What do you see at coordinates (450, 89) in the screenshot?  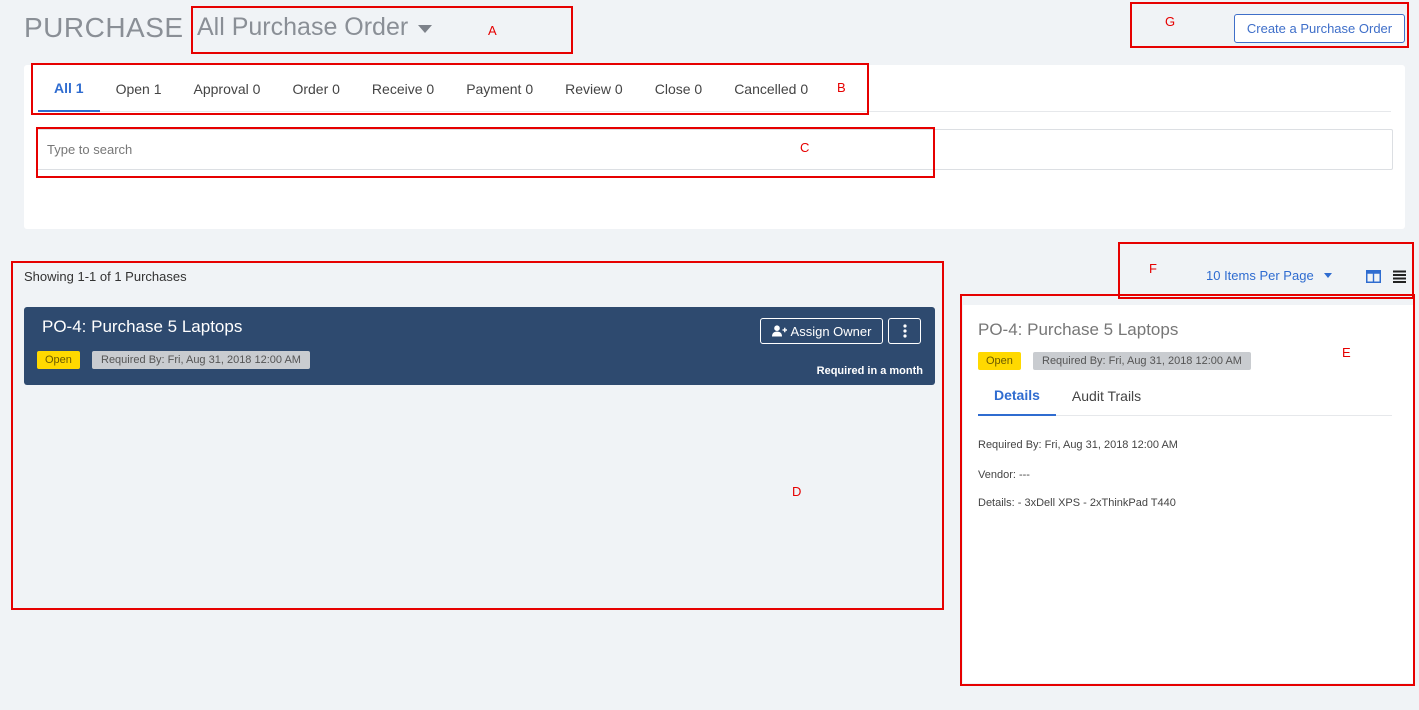 I see `annotation-box-b` at bounding box center [450, 89].